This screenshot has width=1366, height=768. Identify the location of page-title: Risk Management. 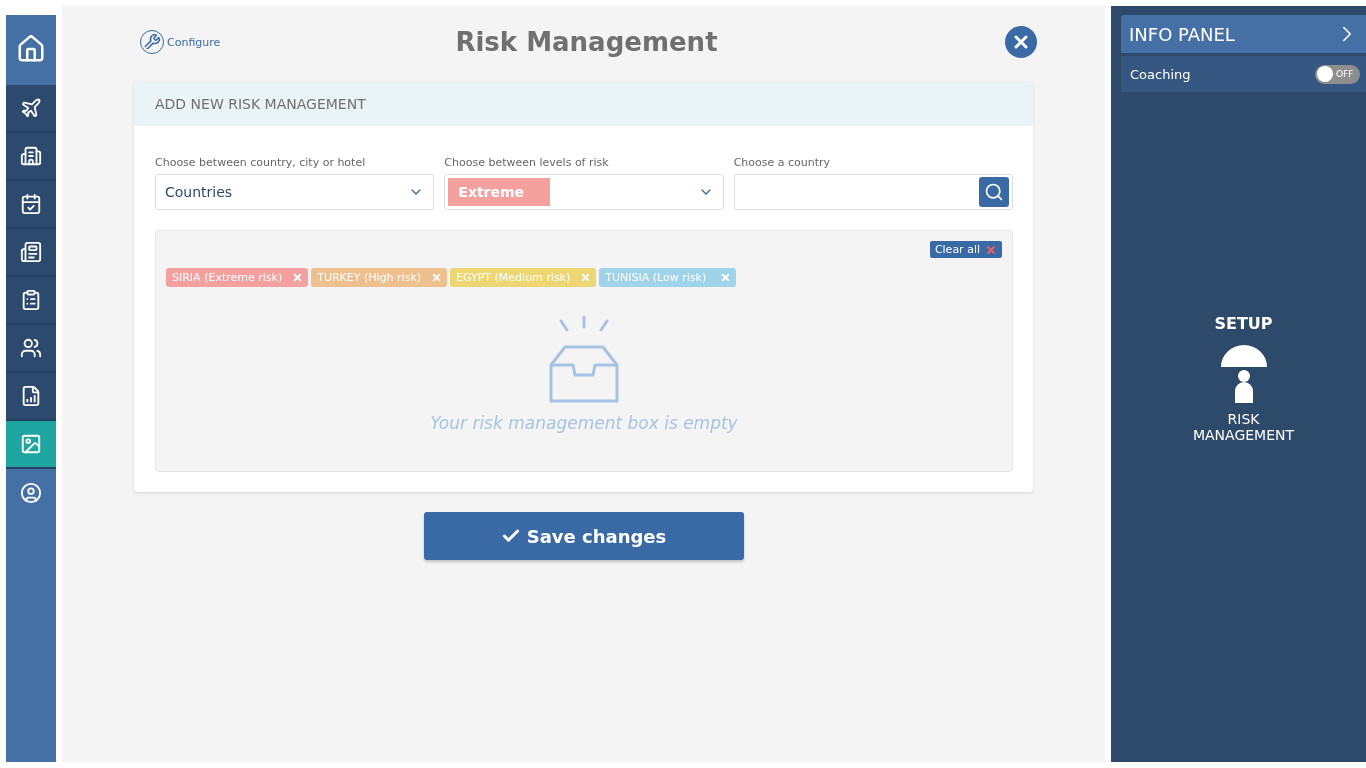
(586, 42).